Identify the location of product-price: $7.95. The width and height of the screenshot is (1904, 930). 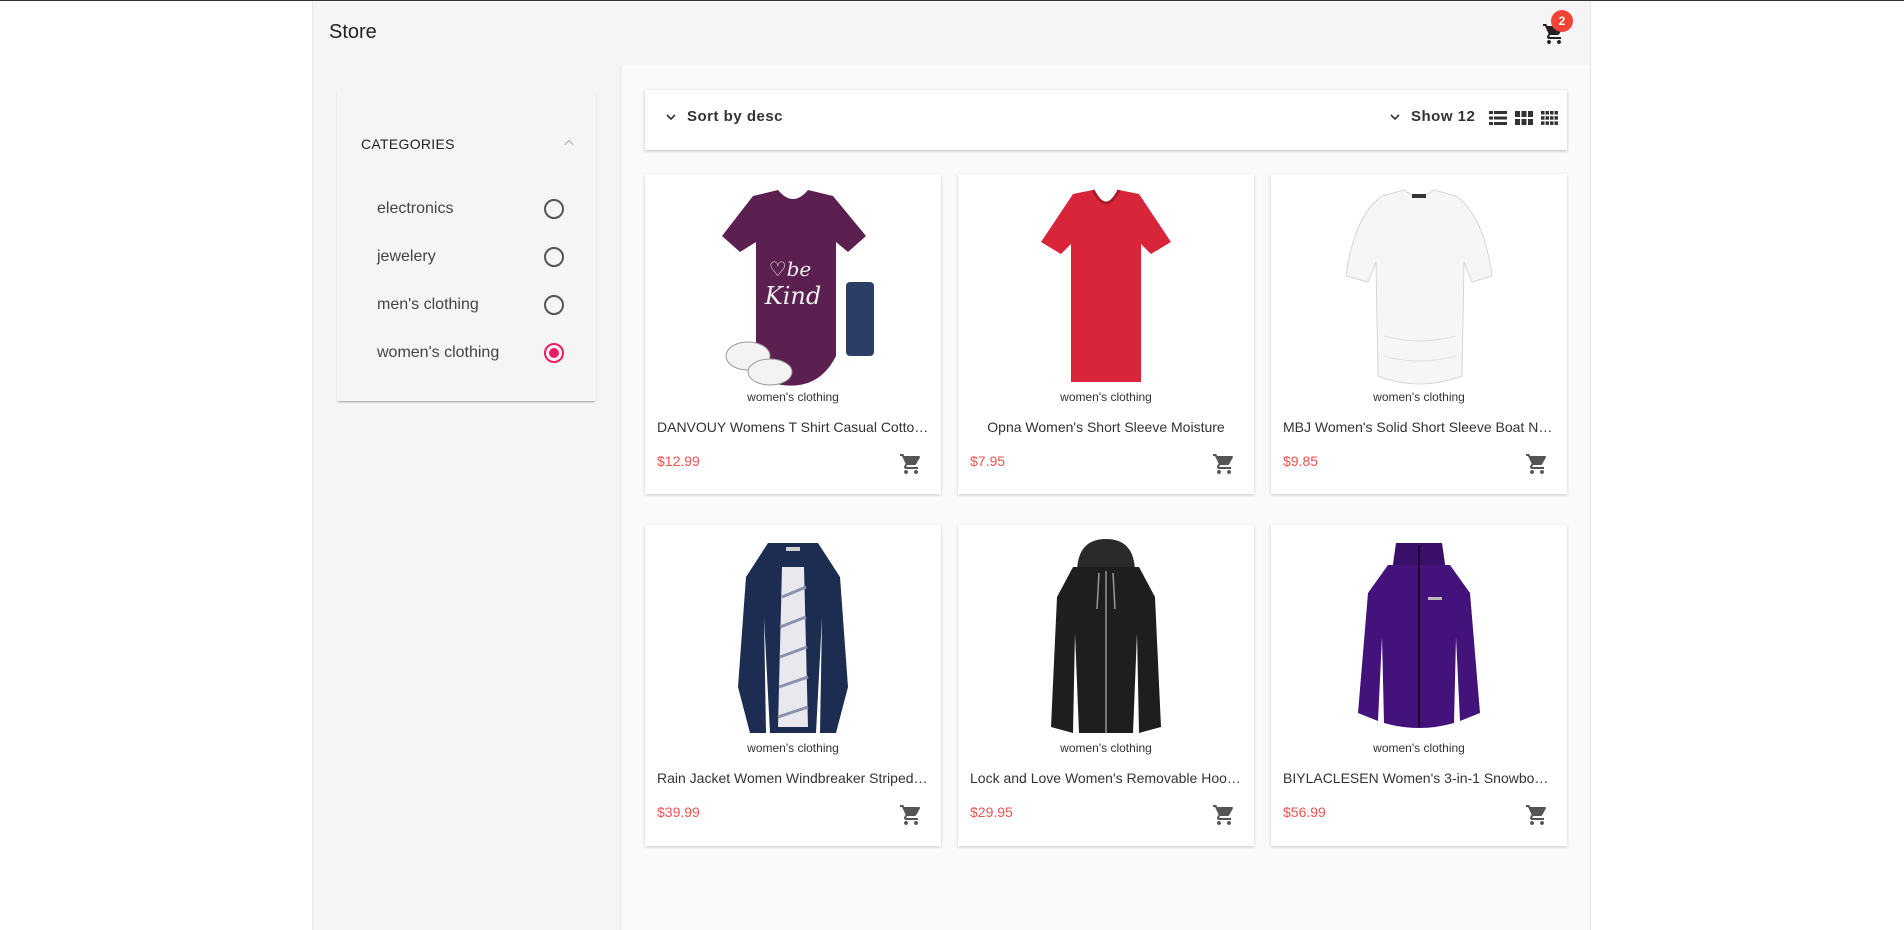
(988, 461).